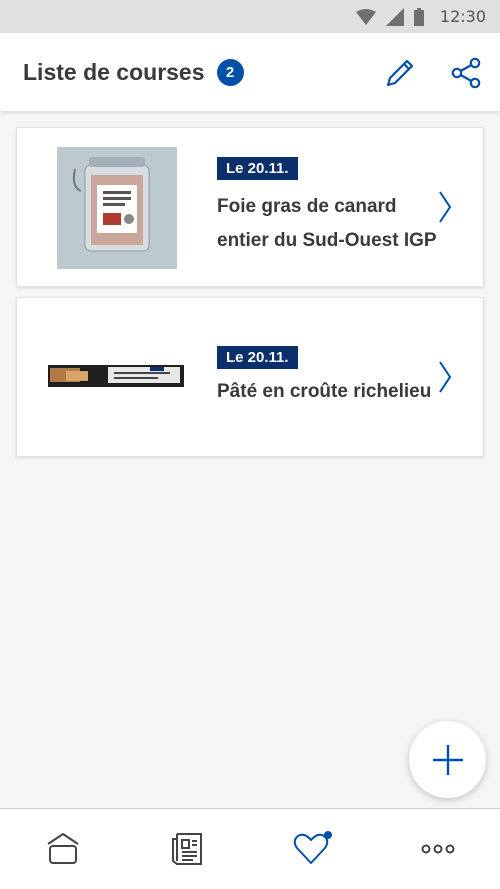 The width and height of the screenshot is (500, 889). What do you see at coordinates (327, 377) in the screenshot?
I see `item-info: Le 20.11. Pâté en croûte richelieu` at bounding box center [327, 377].